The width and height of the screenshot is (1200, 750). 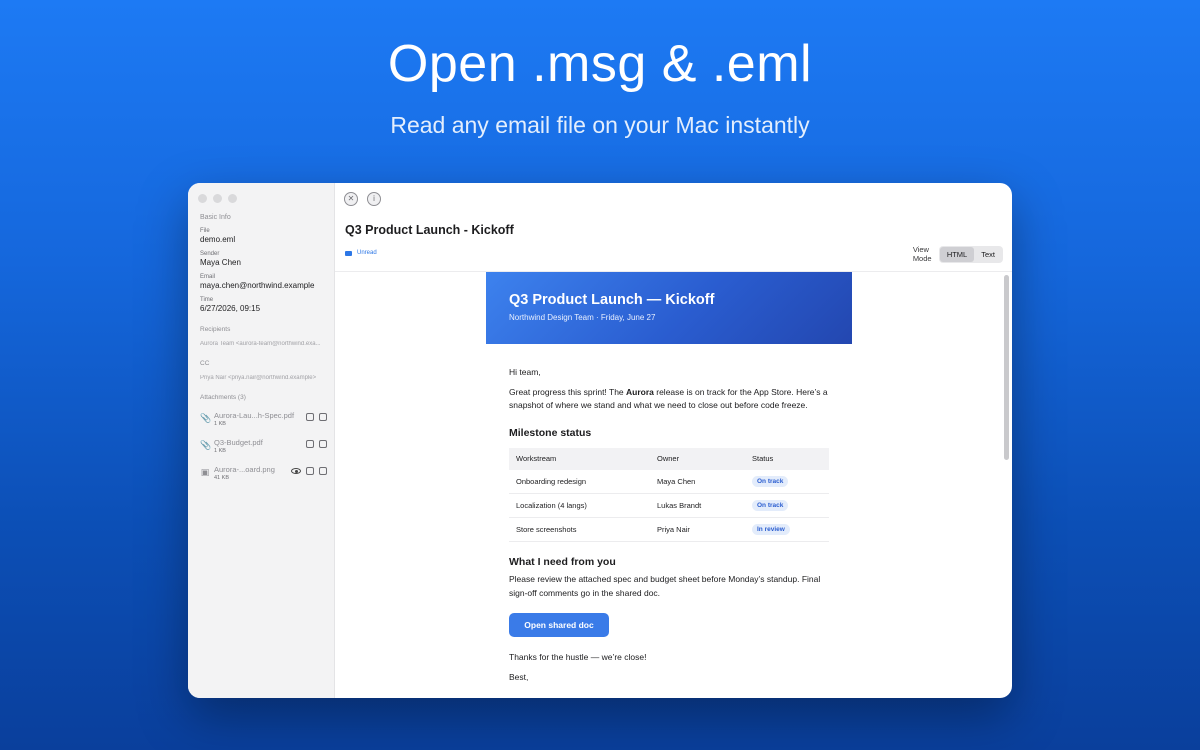 I want to click on unread-badge: Unread, so click(x=361, y=253).